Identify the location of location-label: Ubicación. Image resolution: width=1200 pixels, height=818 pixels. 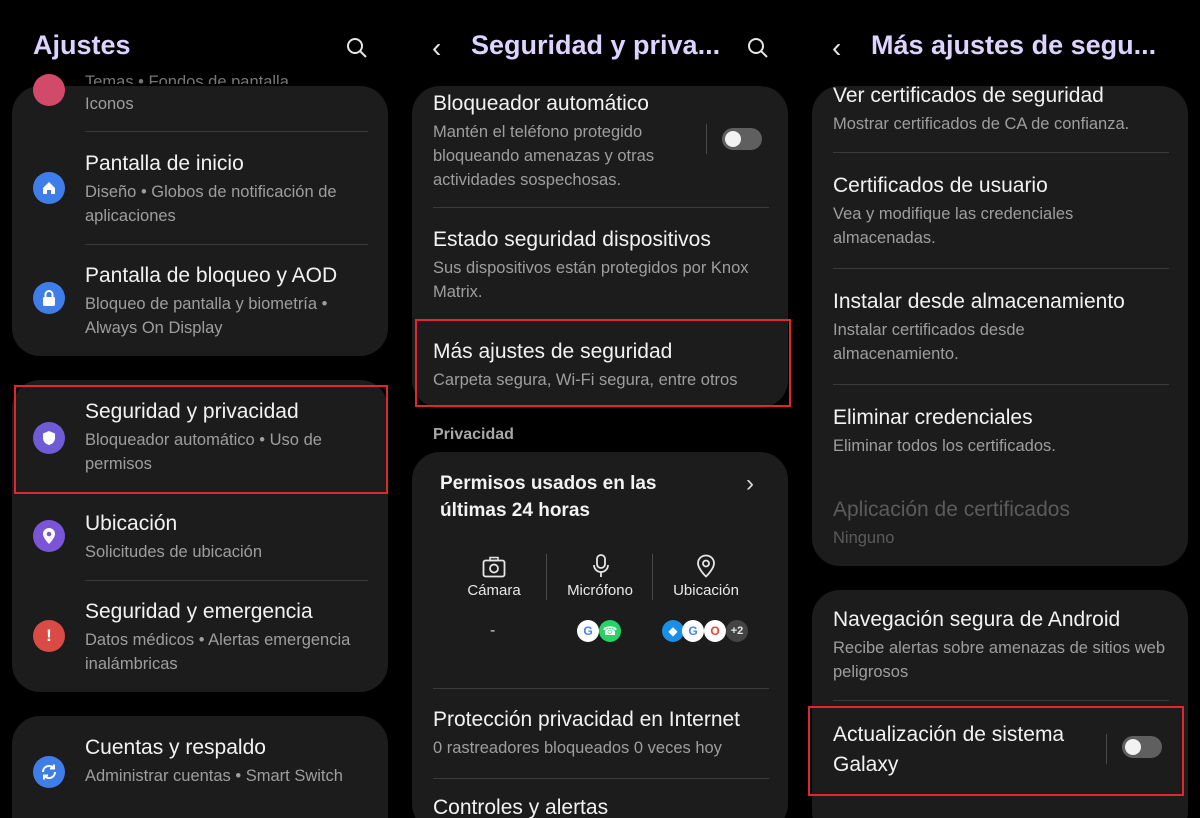
(706, 590).